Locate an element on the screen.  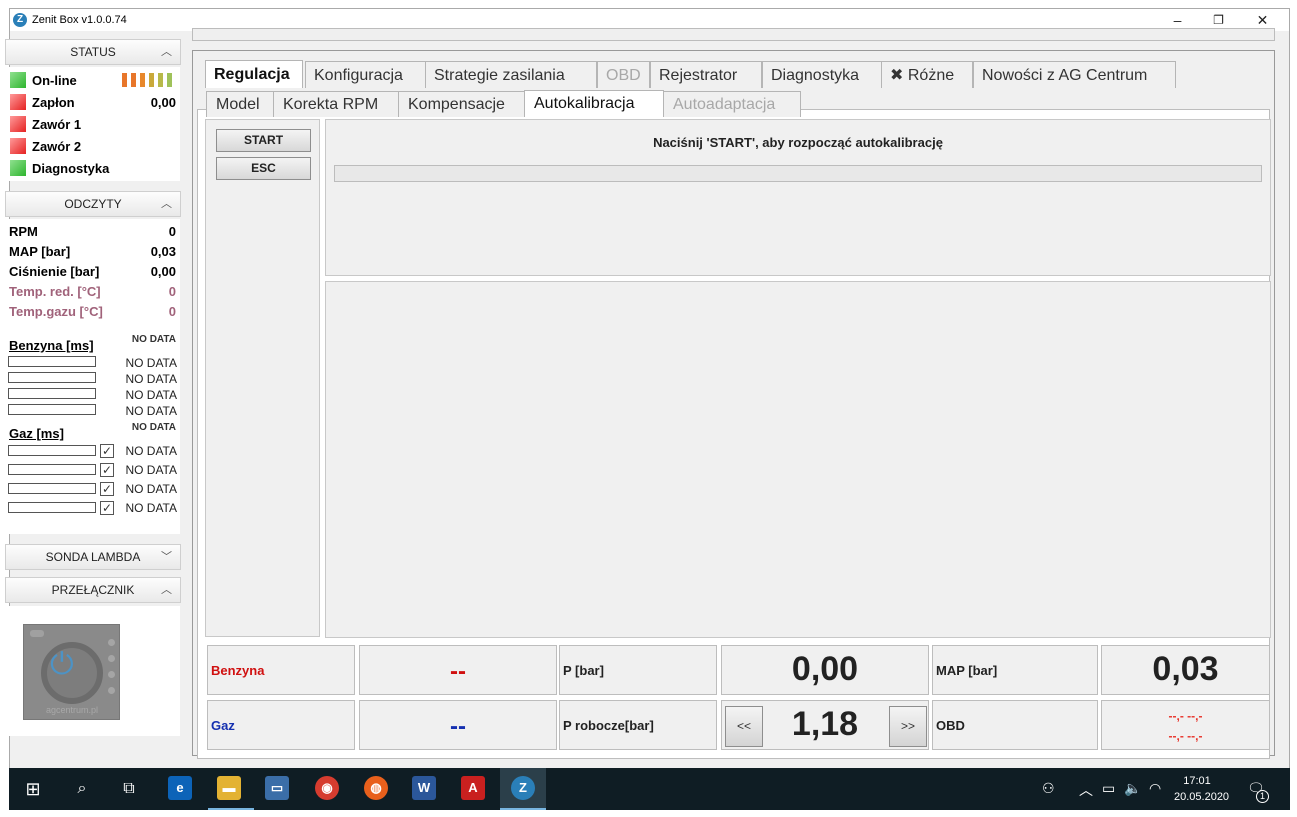
volume-icon: 🔈 is located at coordinates (1132, 788).